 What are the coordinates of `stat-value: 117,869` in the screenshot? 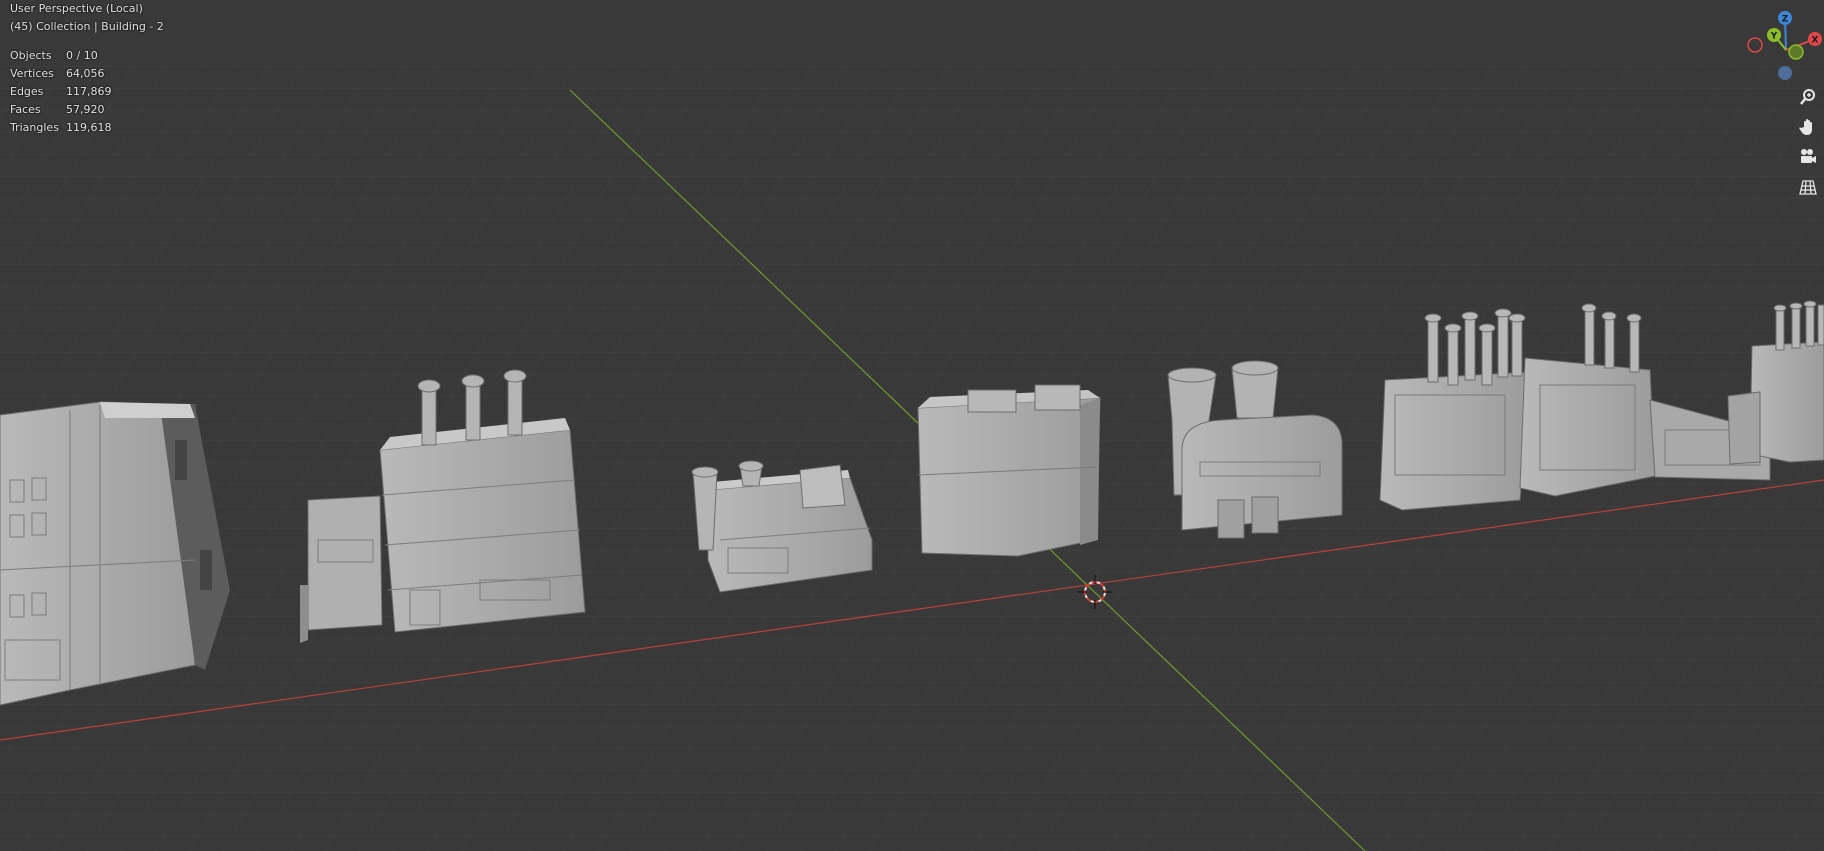 It's located at (89, 91).